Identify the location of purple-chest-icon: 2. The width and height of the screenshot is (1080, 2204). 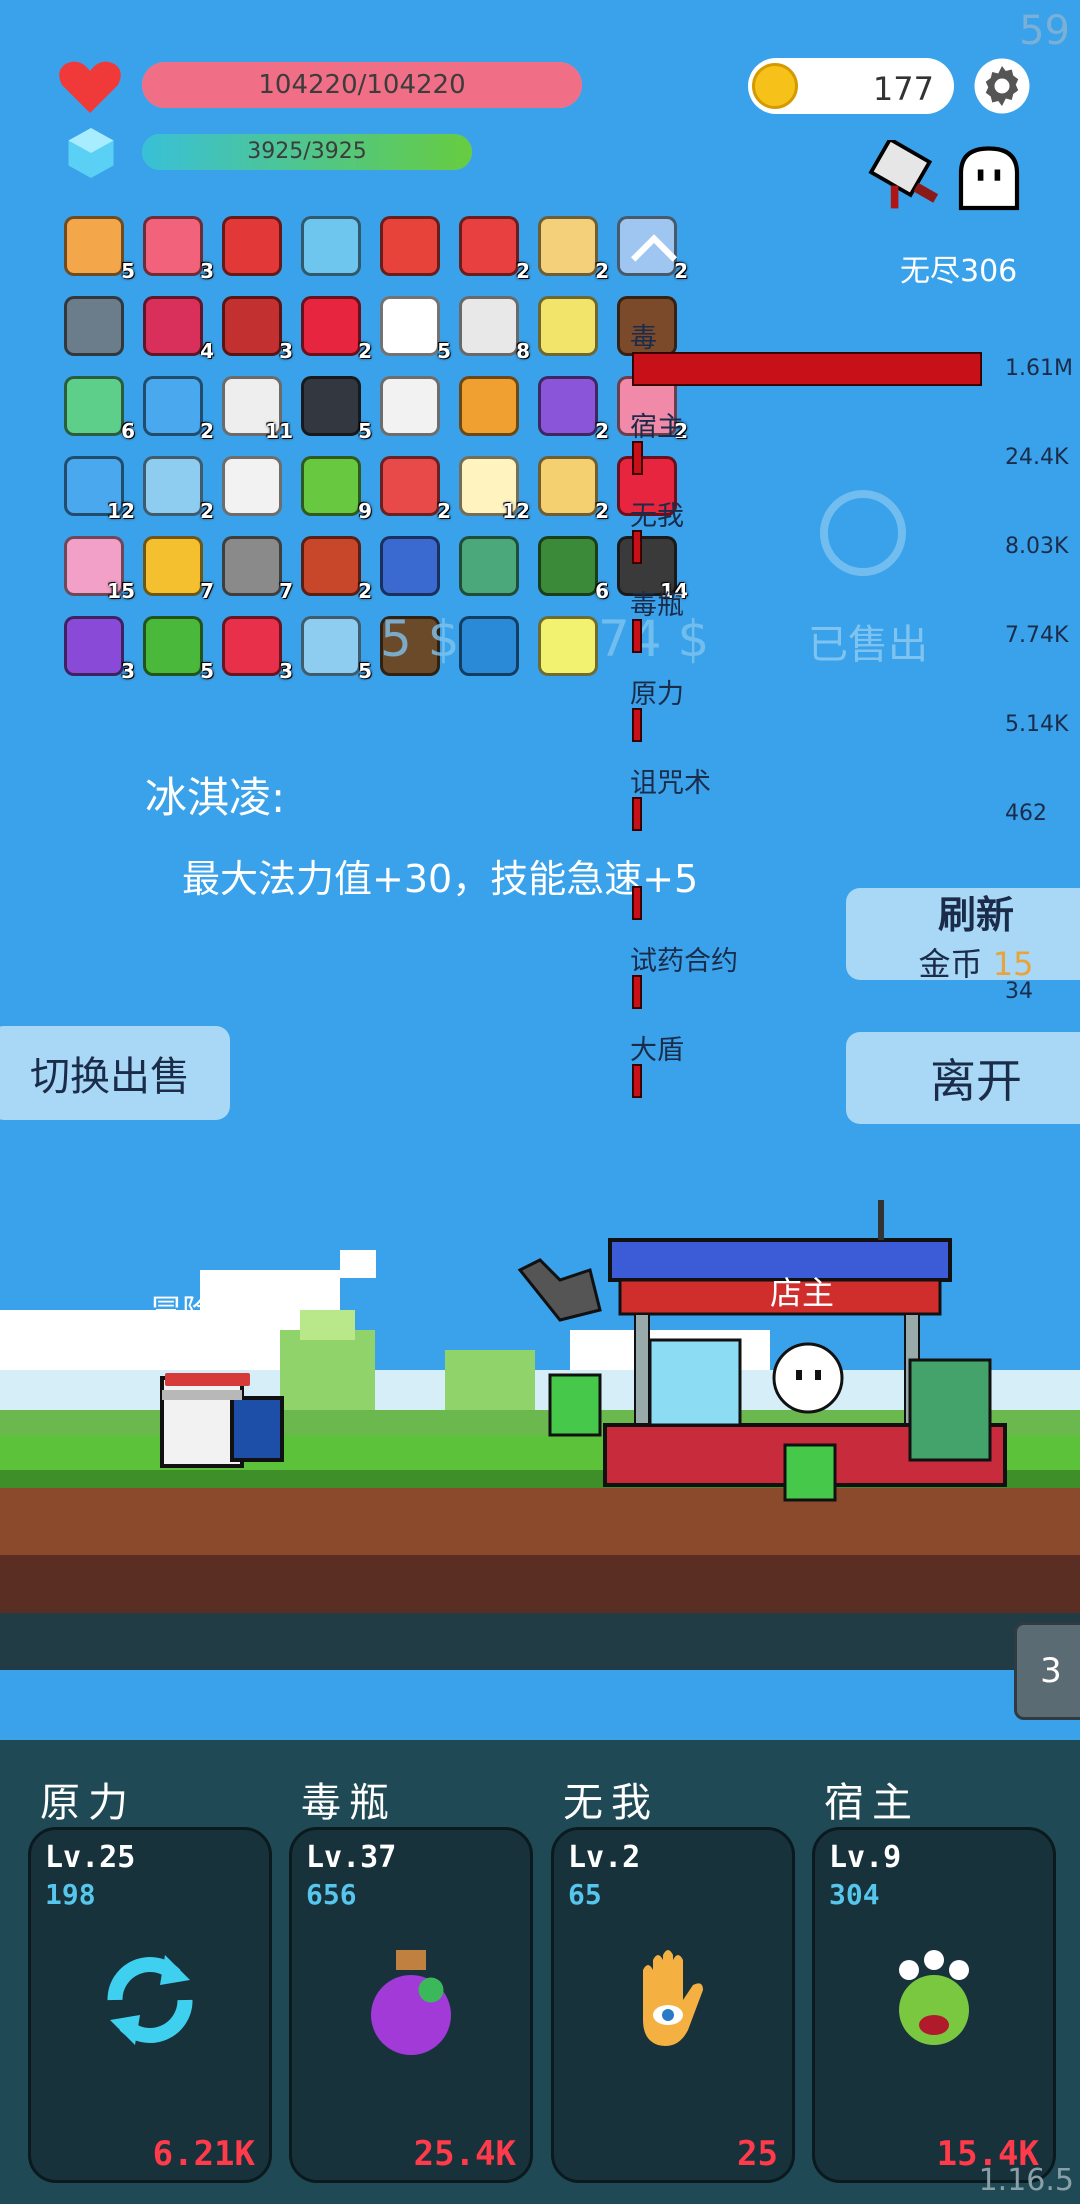
(573, 409).